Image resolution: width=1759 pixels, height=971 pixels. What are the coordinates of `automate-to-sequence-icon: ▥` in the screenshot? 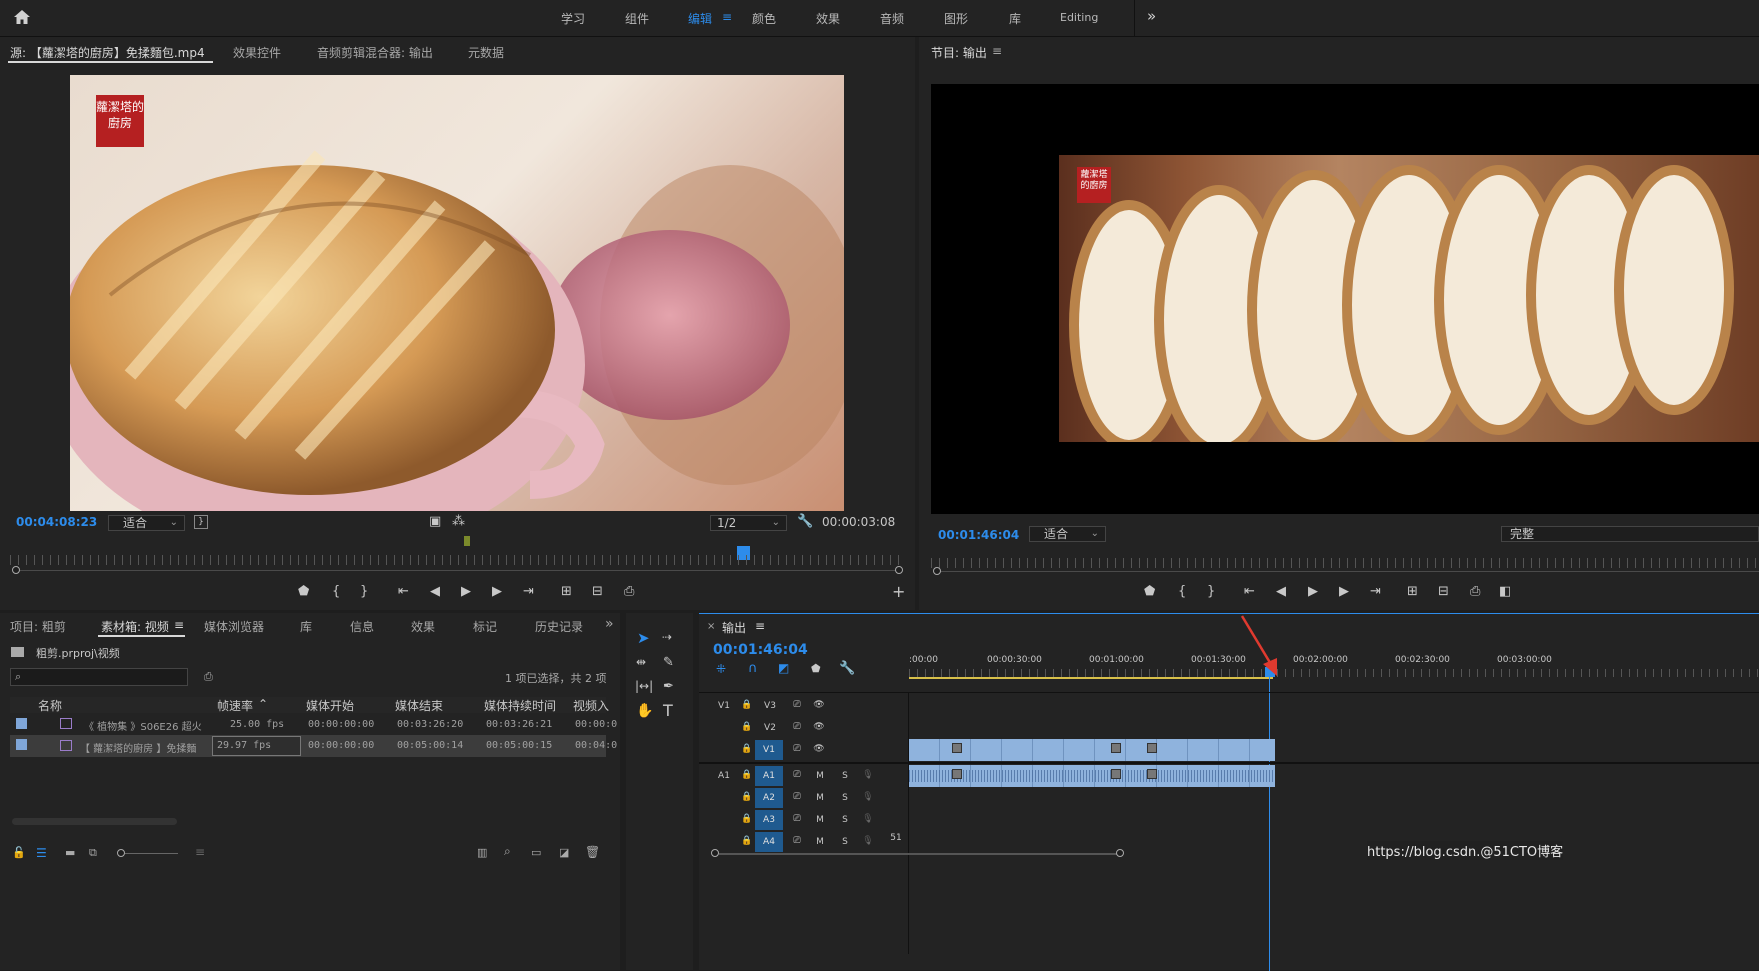 It's located at (482, 852).